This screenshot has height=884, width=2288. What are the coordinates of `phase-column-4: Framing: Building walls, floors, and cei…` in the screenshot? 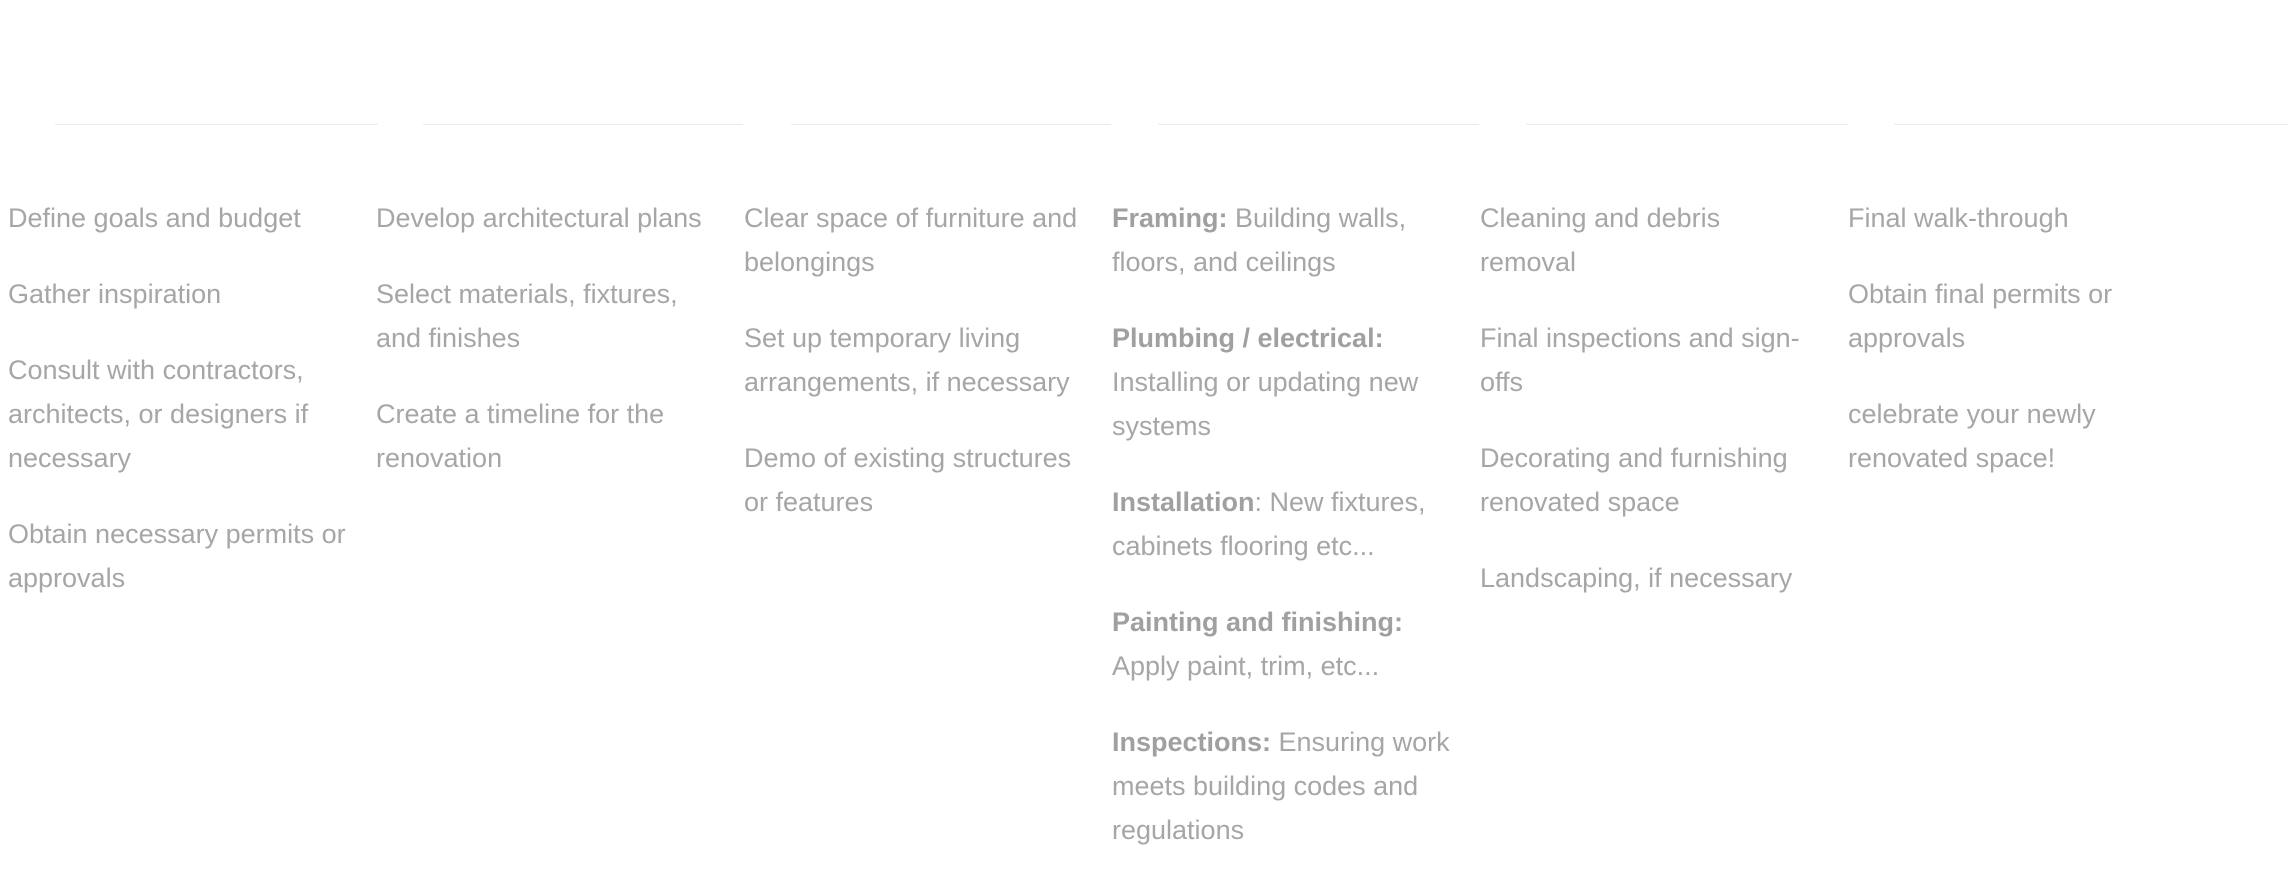 It's located at (1282, 540).